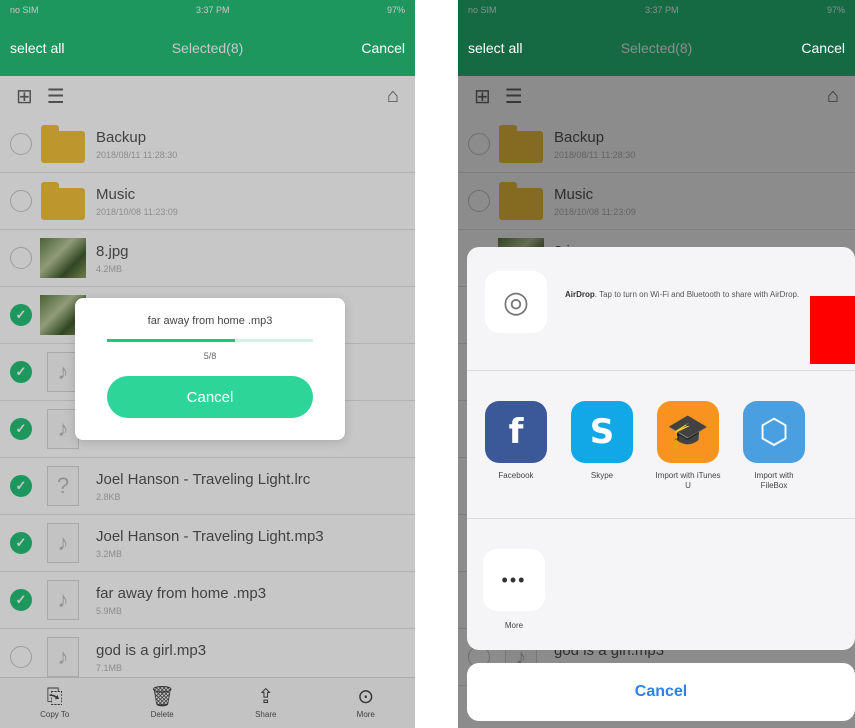 The width and height of the screenshot is (855, 728). I want to click on share-app-label: Import with iTunes U, so click(688, 480).